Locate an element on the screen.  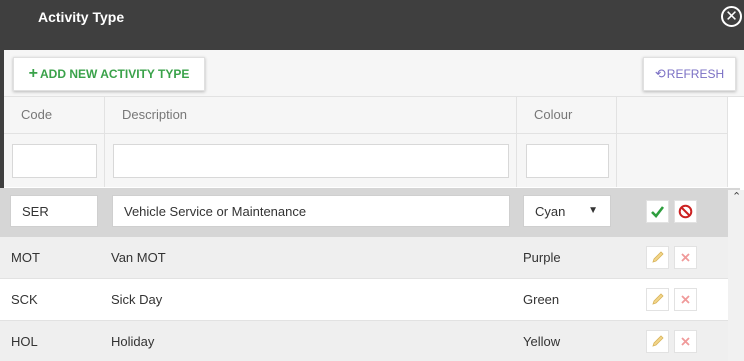
refresh-label: REFRESH is located at coordinates (695, 74).